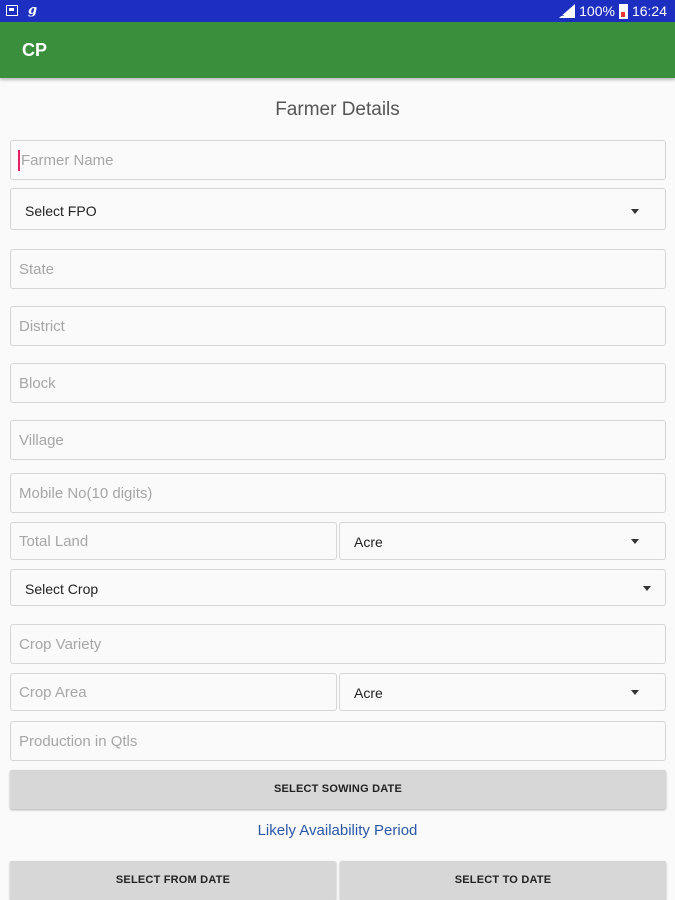  Describe the element at coordinates (597, 11) in the screenshot. I see `battery-percent: 100%` at that location.